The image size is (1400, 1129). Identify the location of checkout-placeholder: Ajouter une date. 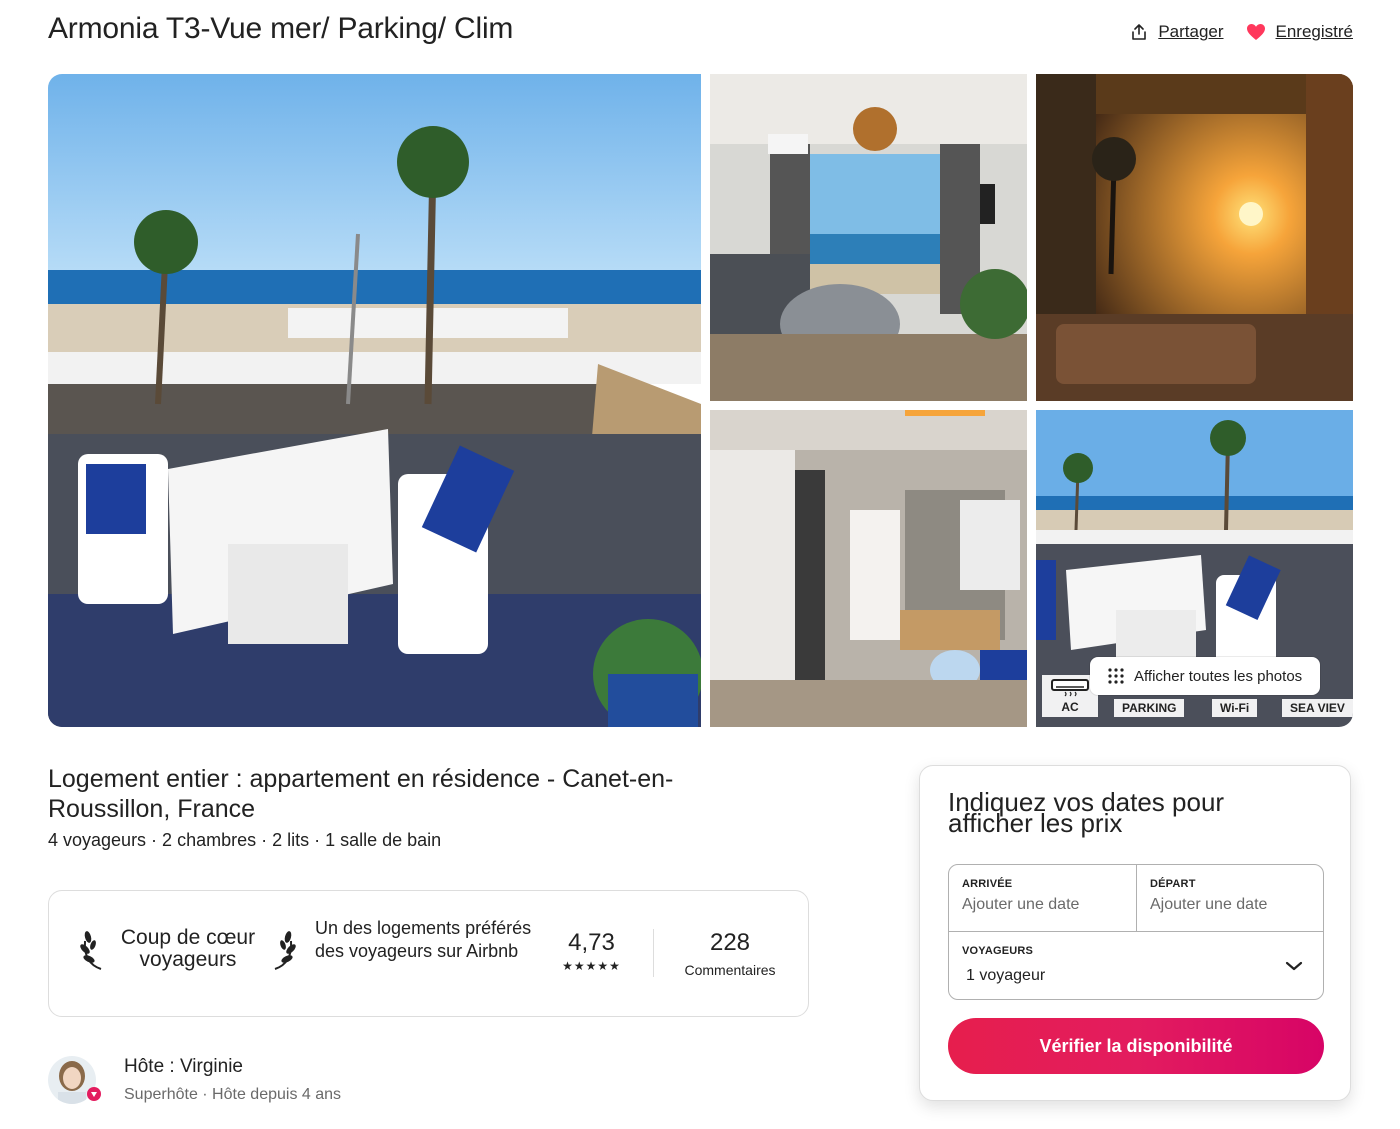
(1209, 904).